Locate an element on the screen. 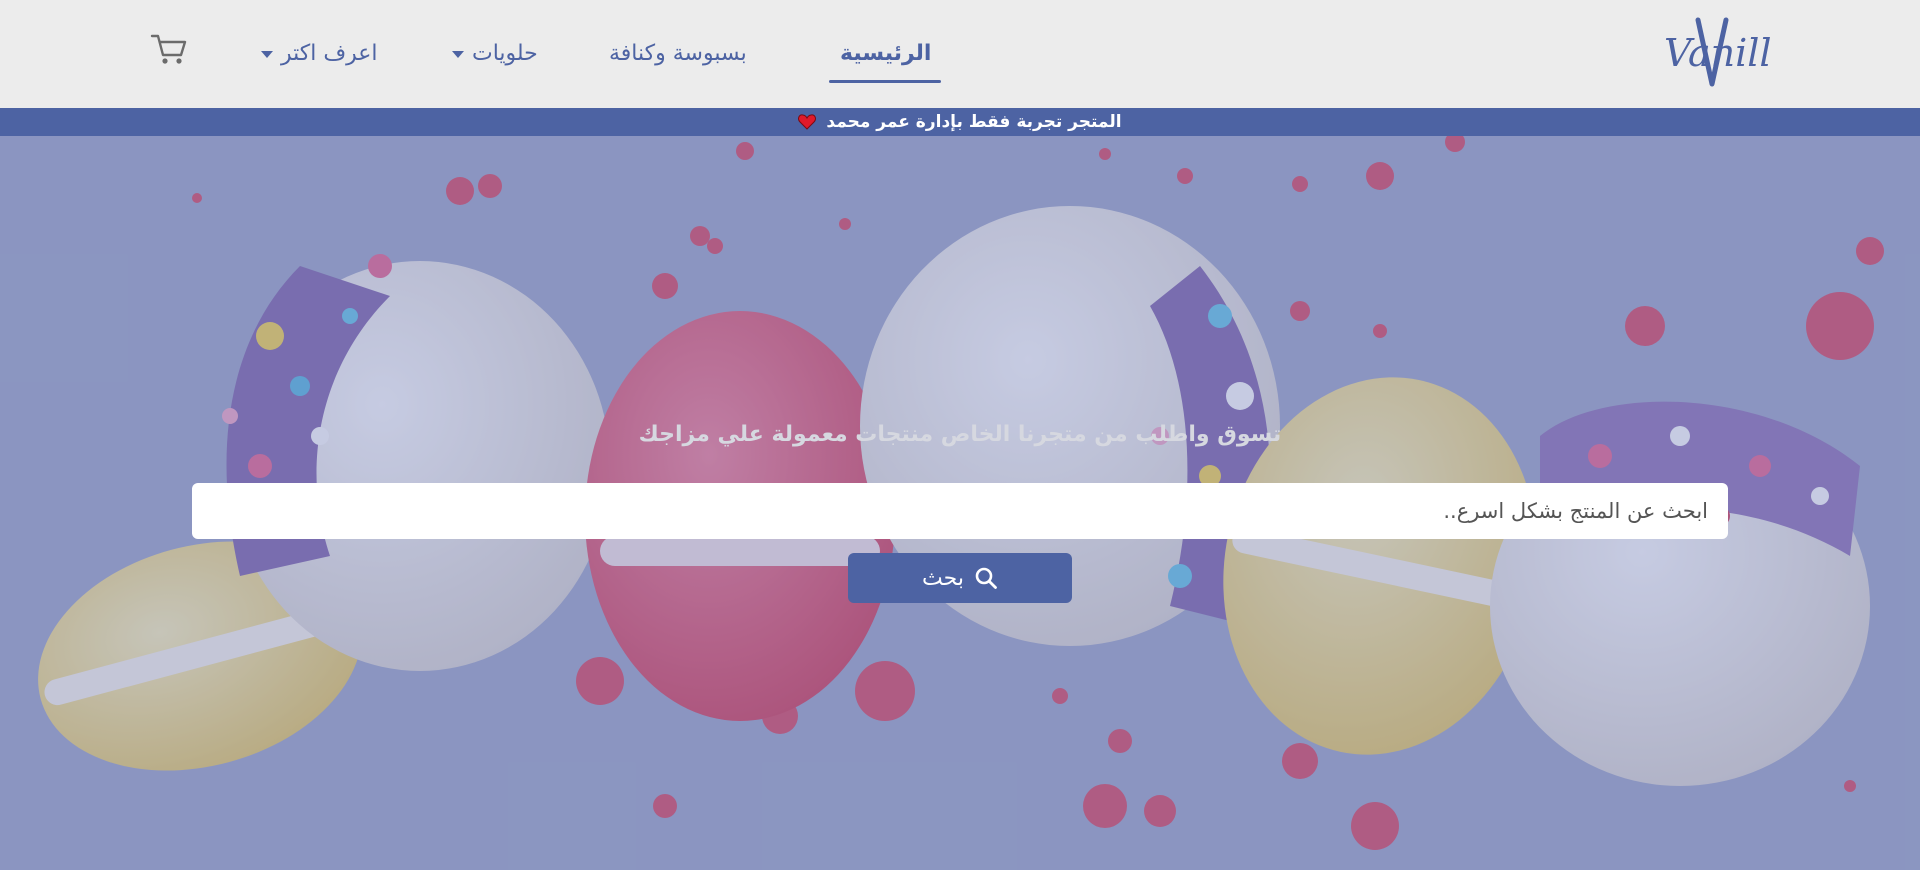  nav-item-sweets-label: حلويات is located at coordinates (505, 53).